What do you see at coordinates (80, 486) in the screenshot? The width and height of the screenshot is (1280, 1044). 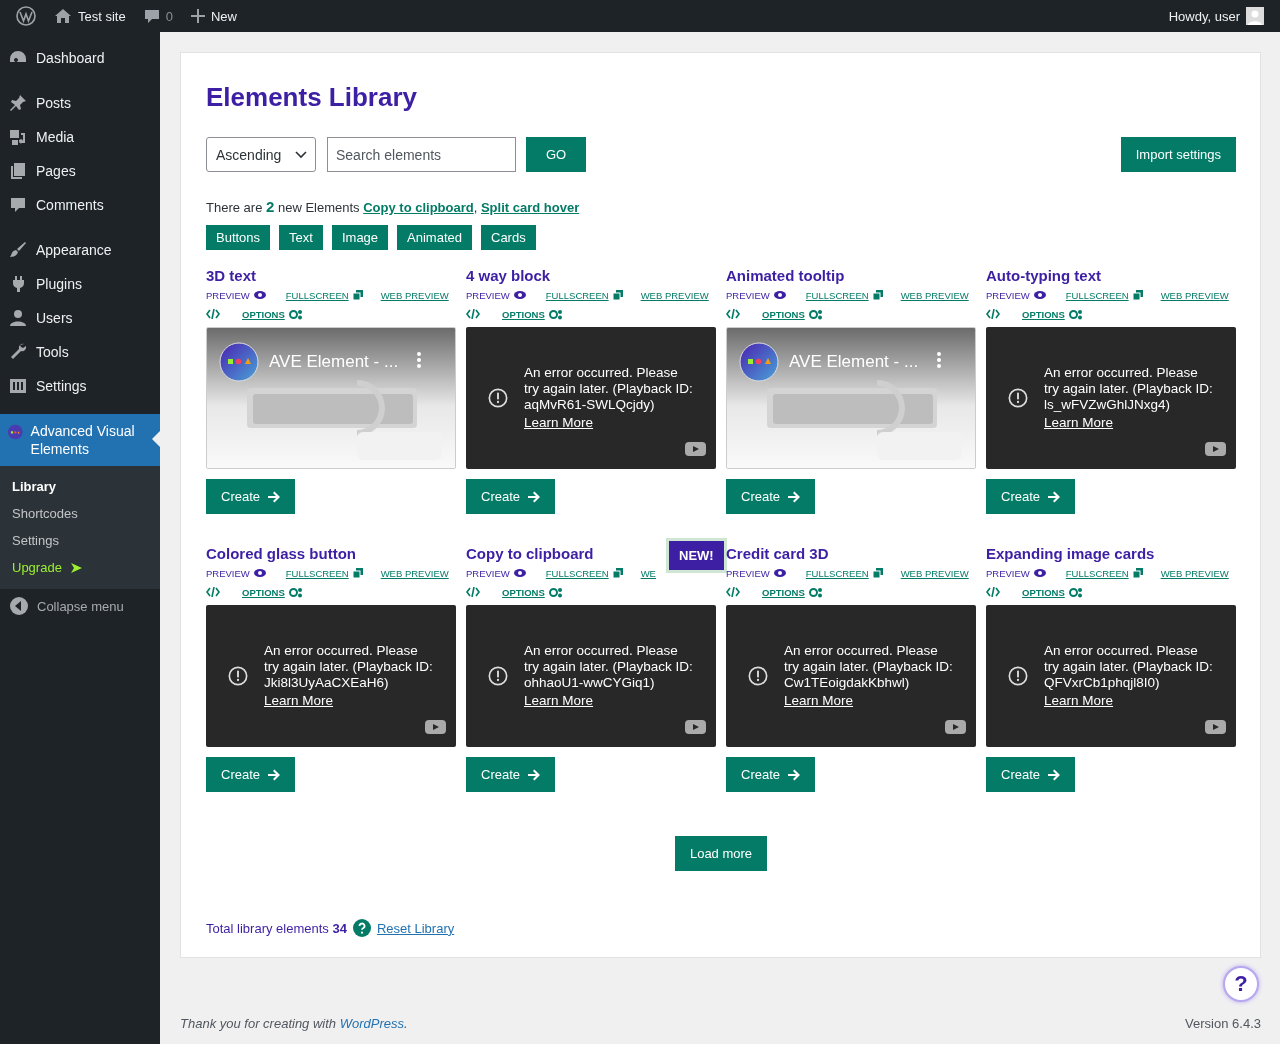 I see `submenu-item: Library` at bounding box center [80, 486].